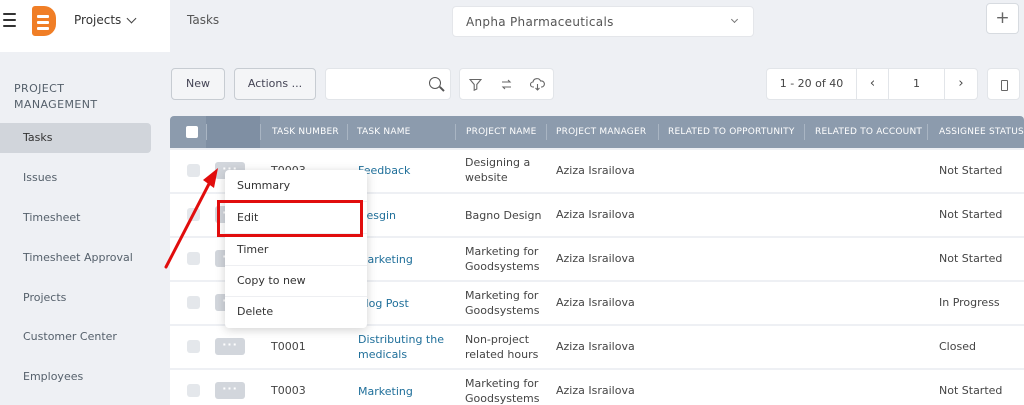 The width and height of the screenshot is (1024, 405). What do you see at coordinates (56, 96) in the screenshot?
I see `sidebar-heading: PROJECT MANAGEMENT` at bounding box center [56, 96].